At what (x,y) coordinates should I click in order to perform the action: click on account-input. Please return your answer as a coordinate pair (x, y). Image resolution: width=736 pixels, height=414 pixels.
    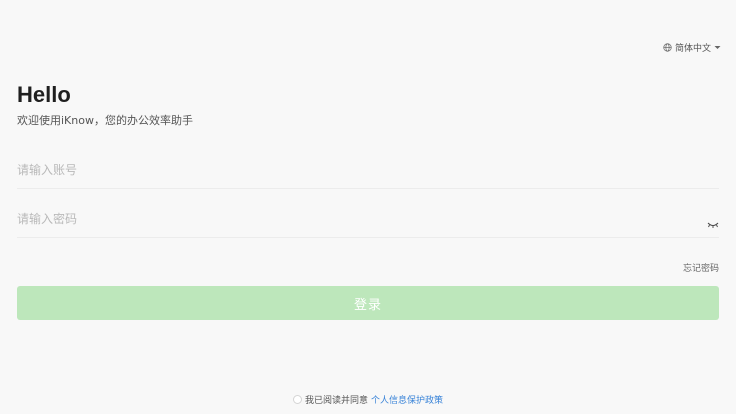
    Looking at the image, I should click on (368, 170).